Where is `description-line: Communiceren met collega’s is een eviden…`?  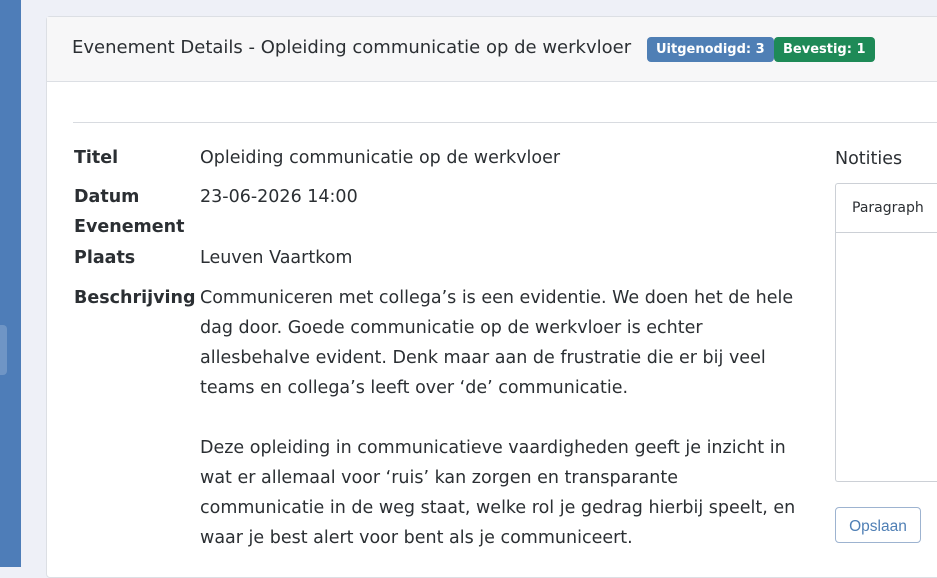
description-line: Communiceren met collega’s is een eviden… is located at coordinates (497, 298).